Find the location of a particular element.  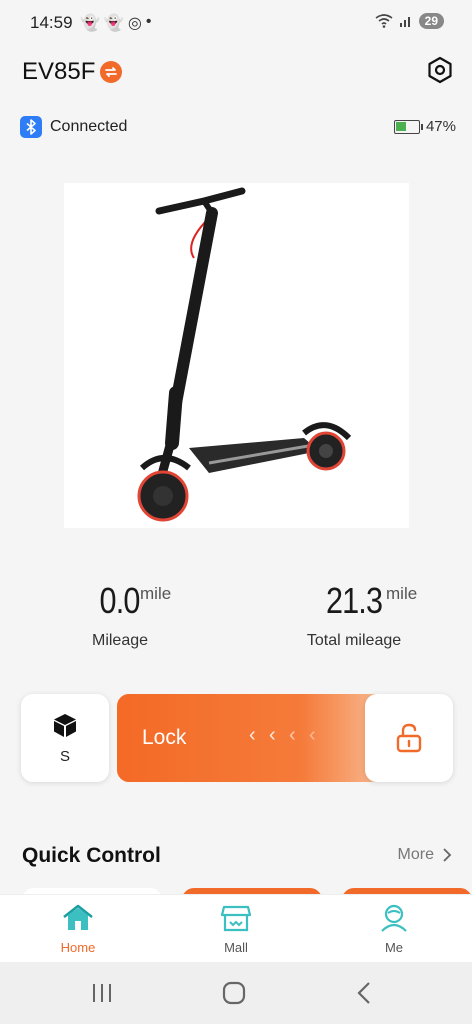

lock-slider: Lock ‹ ‹ ‹ ‹ is located at coordinates (285, 738).